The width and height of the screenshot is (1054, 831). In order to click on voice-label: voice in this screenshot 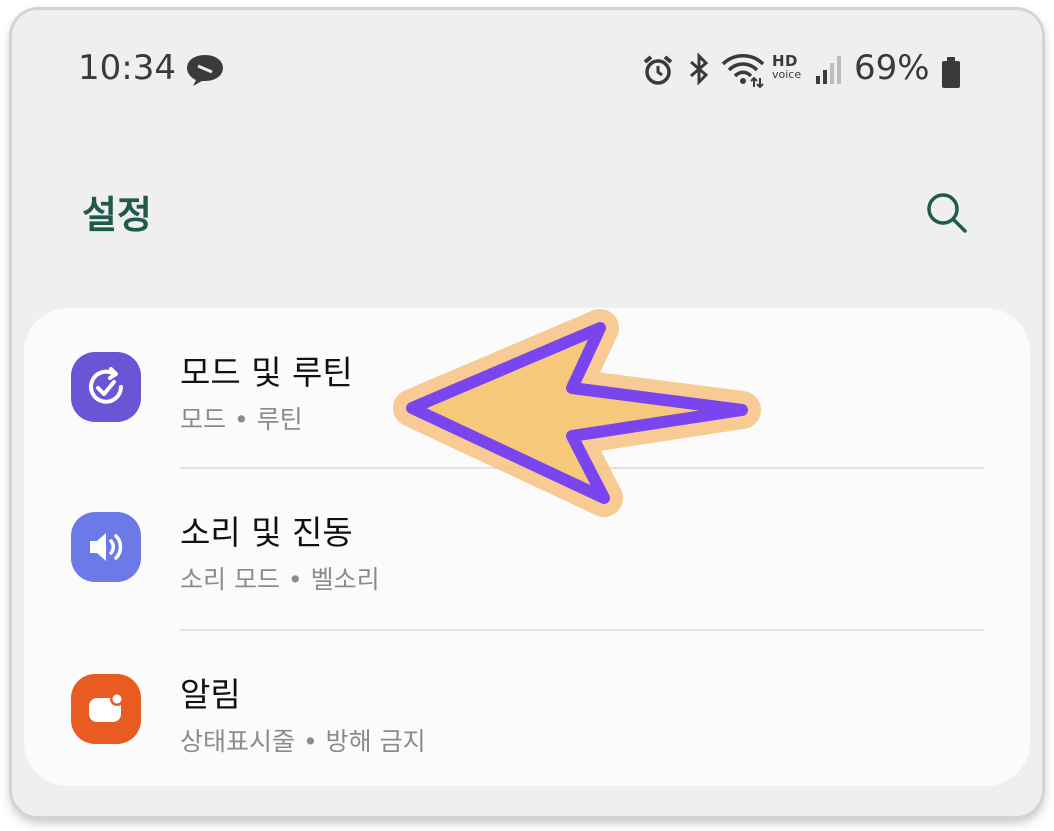, I will do `click(787, 74)`.